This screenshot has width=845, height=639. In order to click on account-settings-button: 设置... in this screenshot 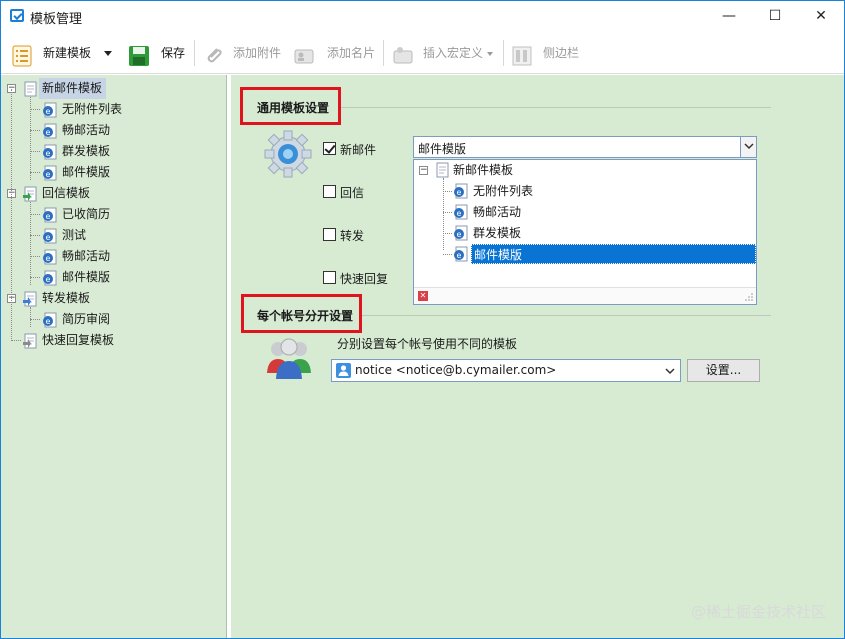, I will do `click(723, 370)`.